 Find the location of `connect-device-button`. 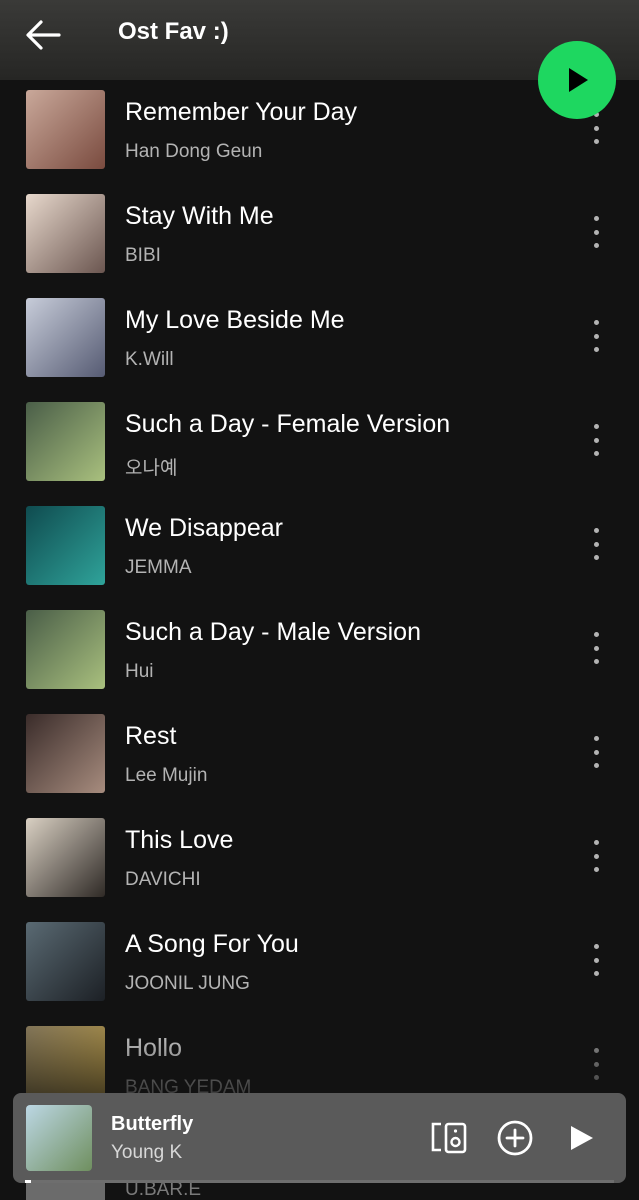

connect-device-button is located at coordinates (449, 1138).